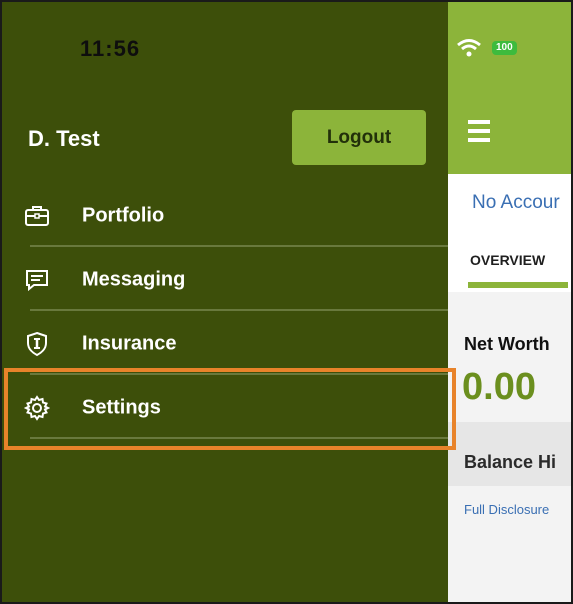  Describe the element at coordinates (506, 509) in the screenshot. I see `full-disclosure-link: Full Disclosure` at that location.